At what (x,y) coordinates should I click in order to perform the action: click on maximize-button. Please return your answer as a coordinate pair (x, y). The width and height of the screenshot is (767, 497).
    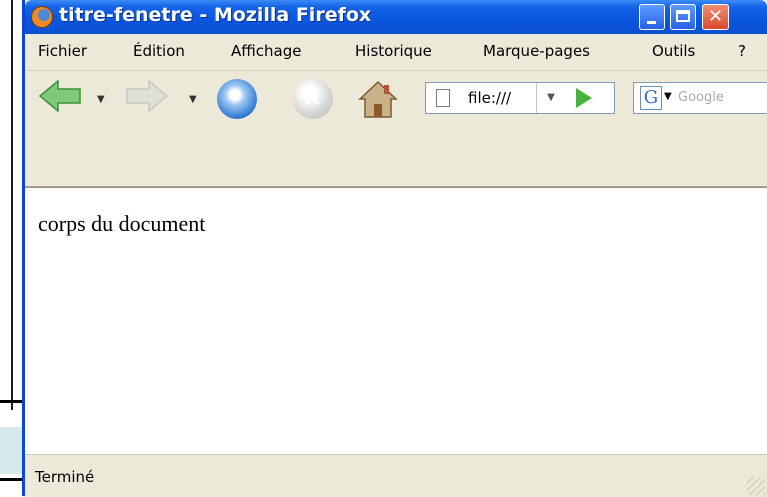
    Looking at the image, I should click on (683, 17).